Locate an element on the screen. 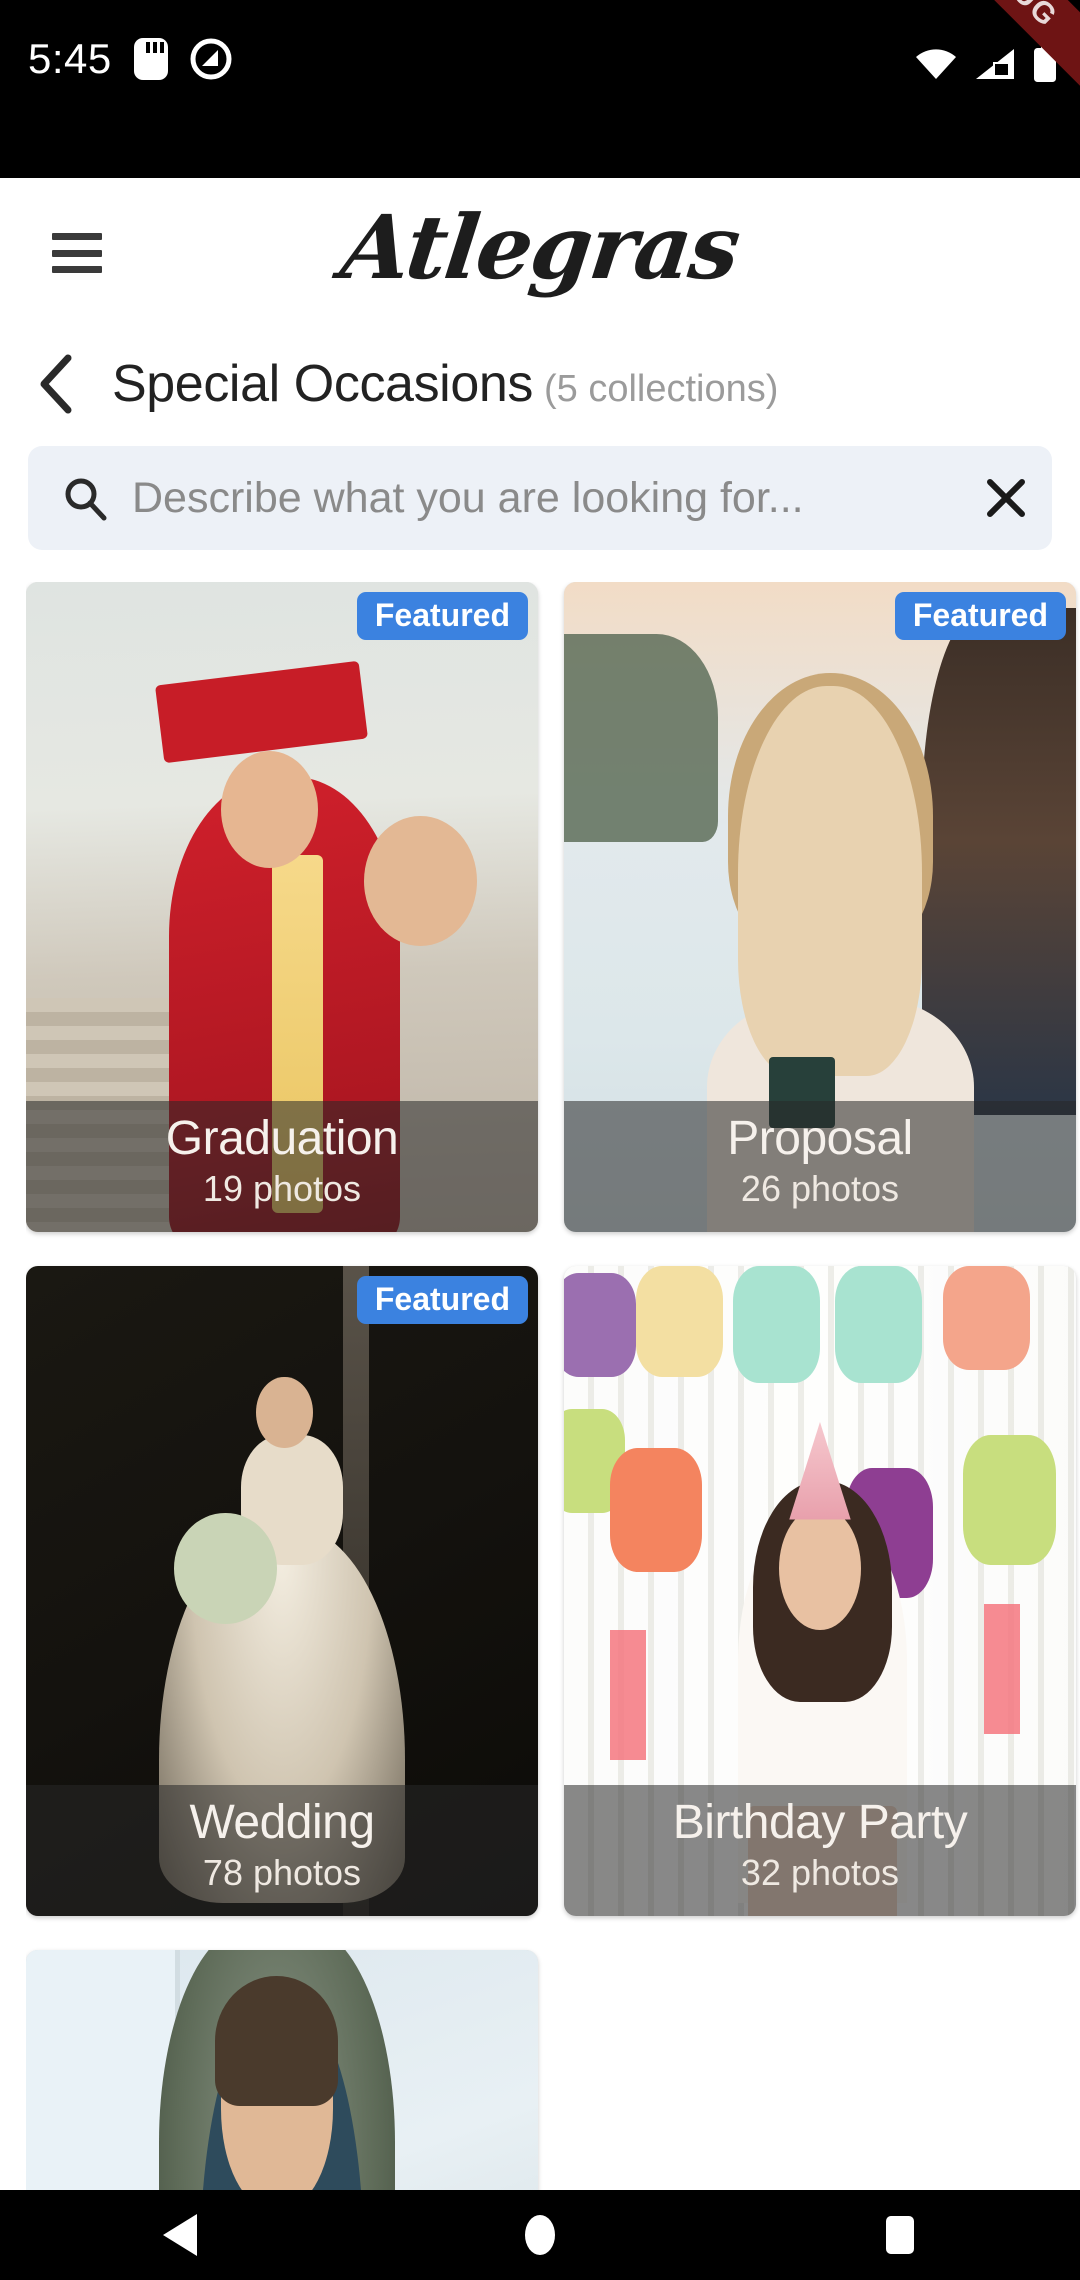 The height and width of the screenshot is (2280, 1080). collection-caption: Birthday Party 32 photos is located at coordinates (820, 1850).